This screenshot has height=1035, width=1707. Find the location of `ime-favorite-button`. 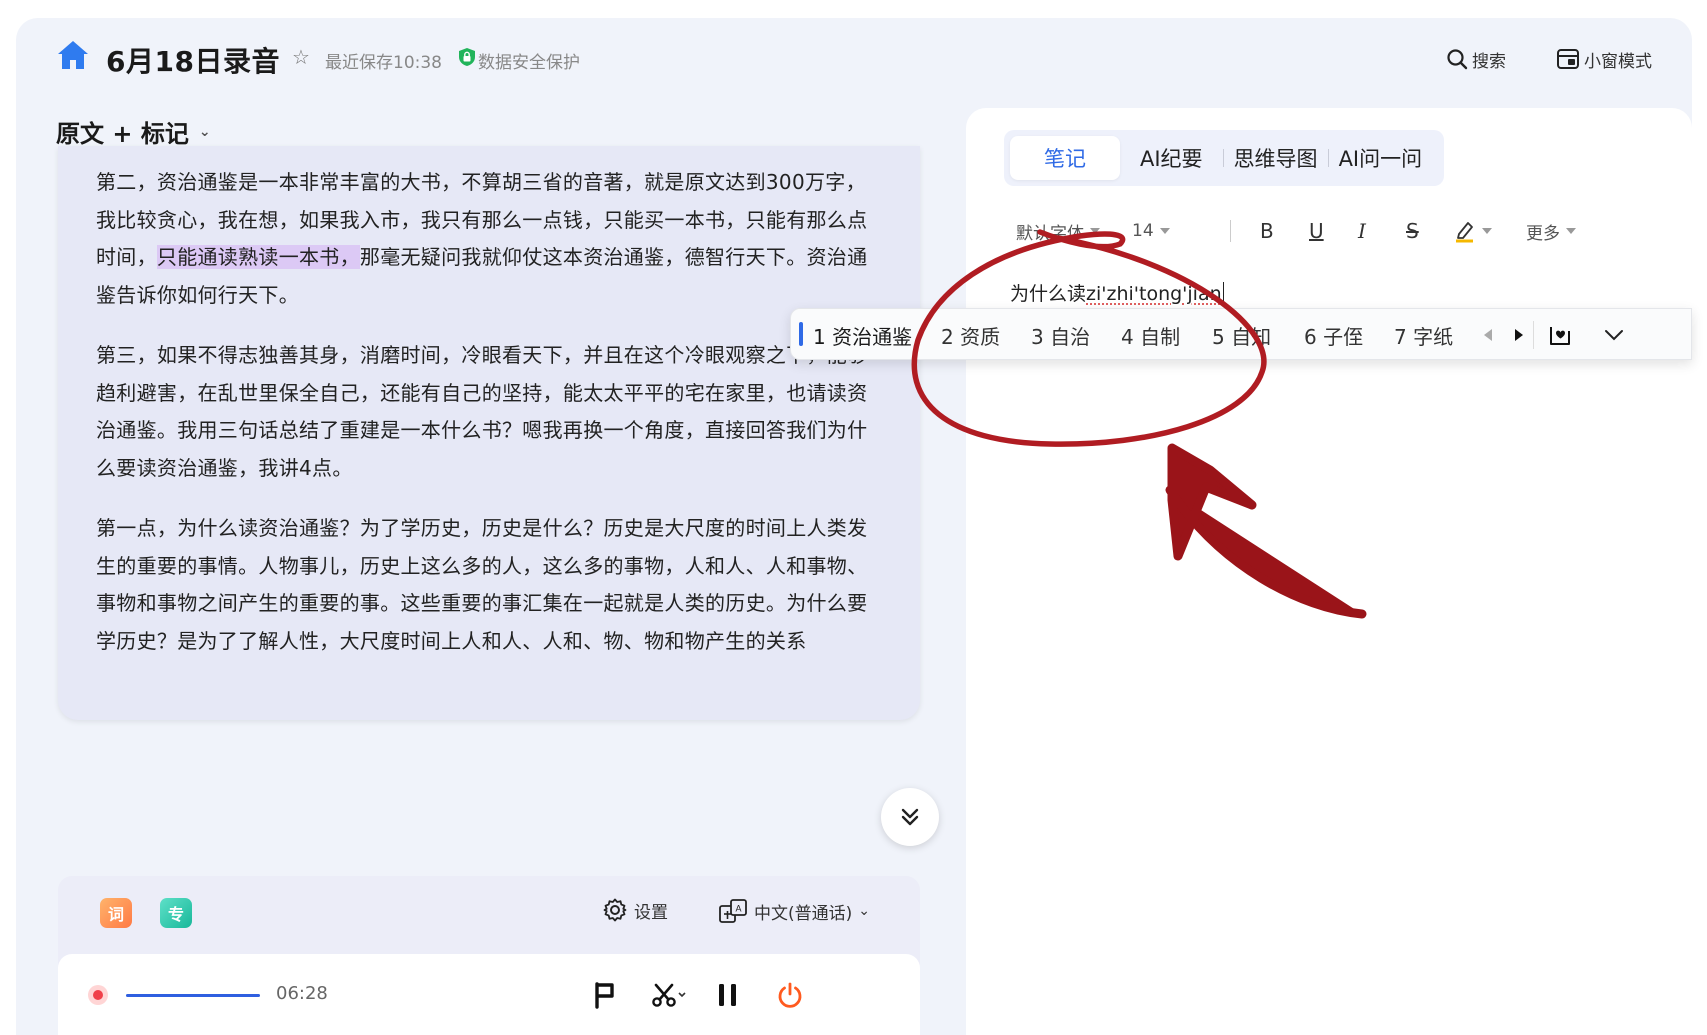

ime-favorite-button is located at coordinates (1561, 335).